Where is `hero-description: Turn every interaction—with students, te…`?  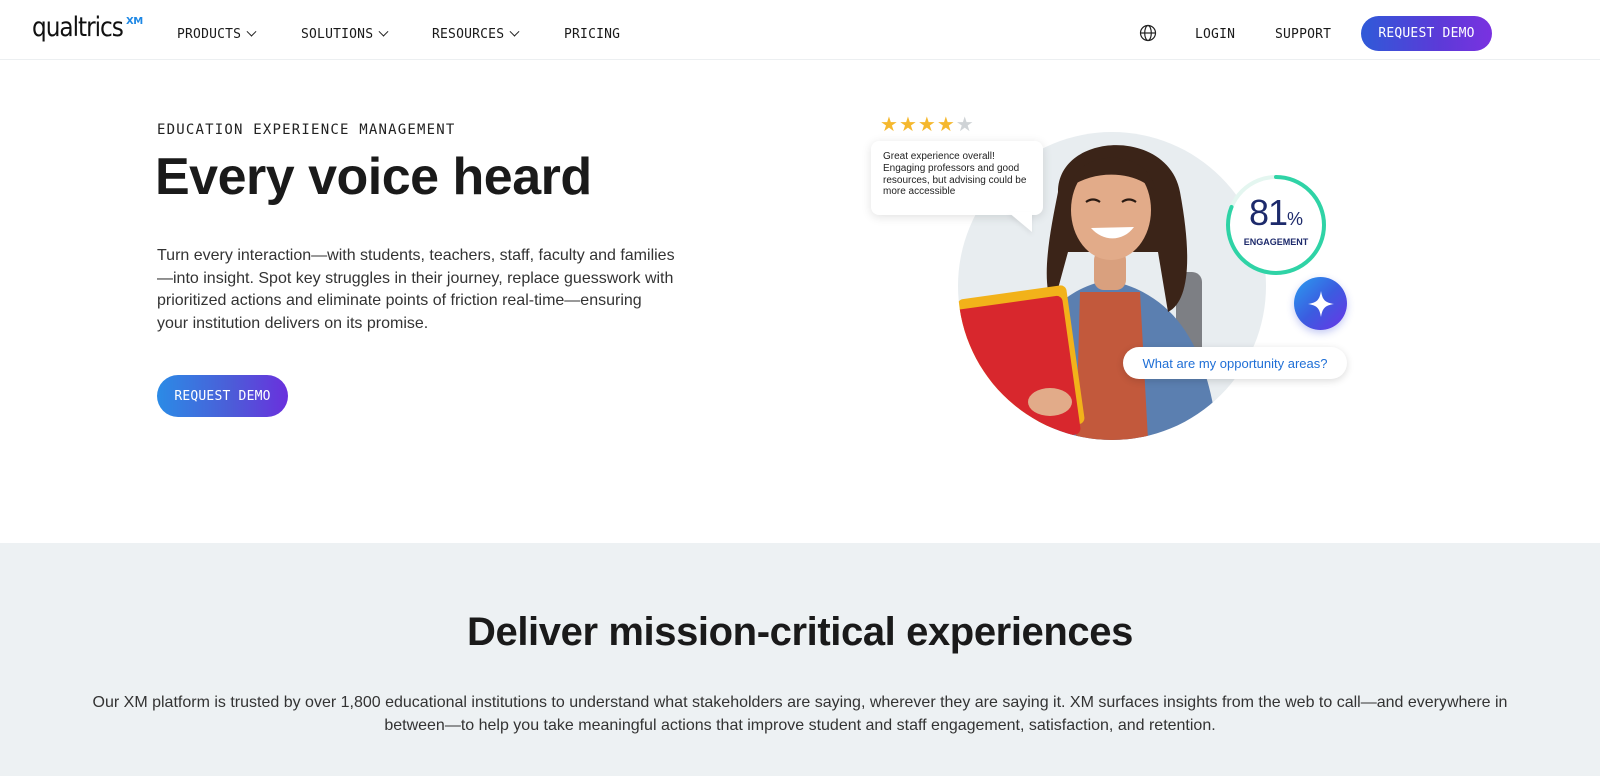 hero-description: Turn every interaction—with students, te… is located at coordinates (416, 289).